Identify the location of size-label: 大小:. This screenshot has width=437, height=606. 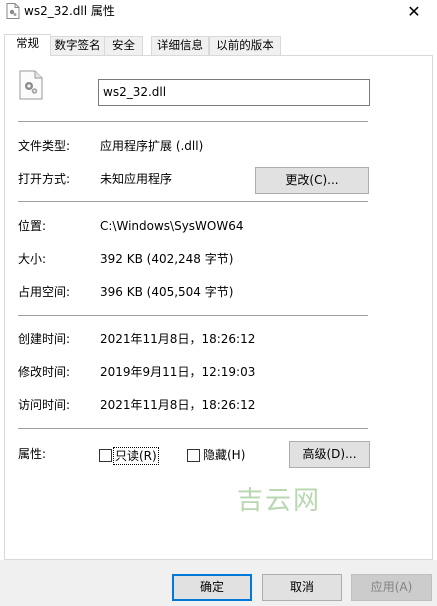
(32, 259).